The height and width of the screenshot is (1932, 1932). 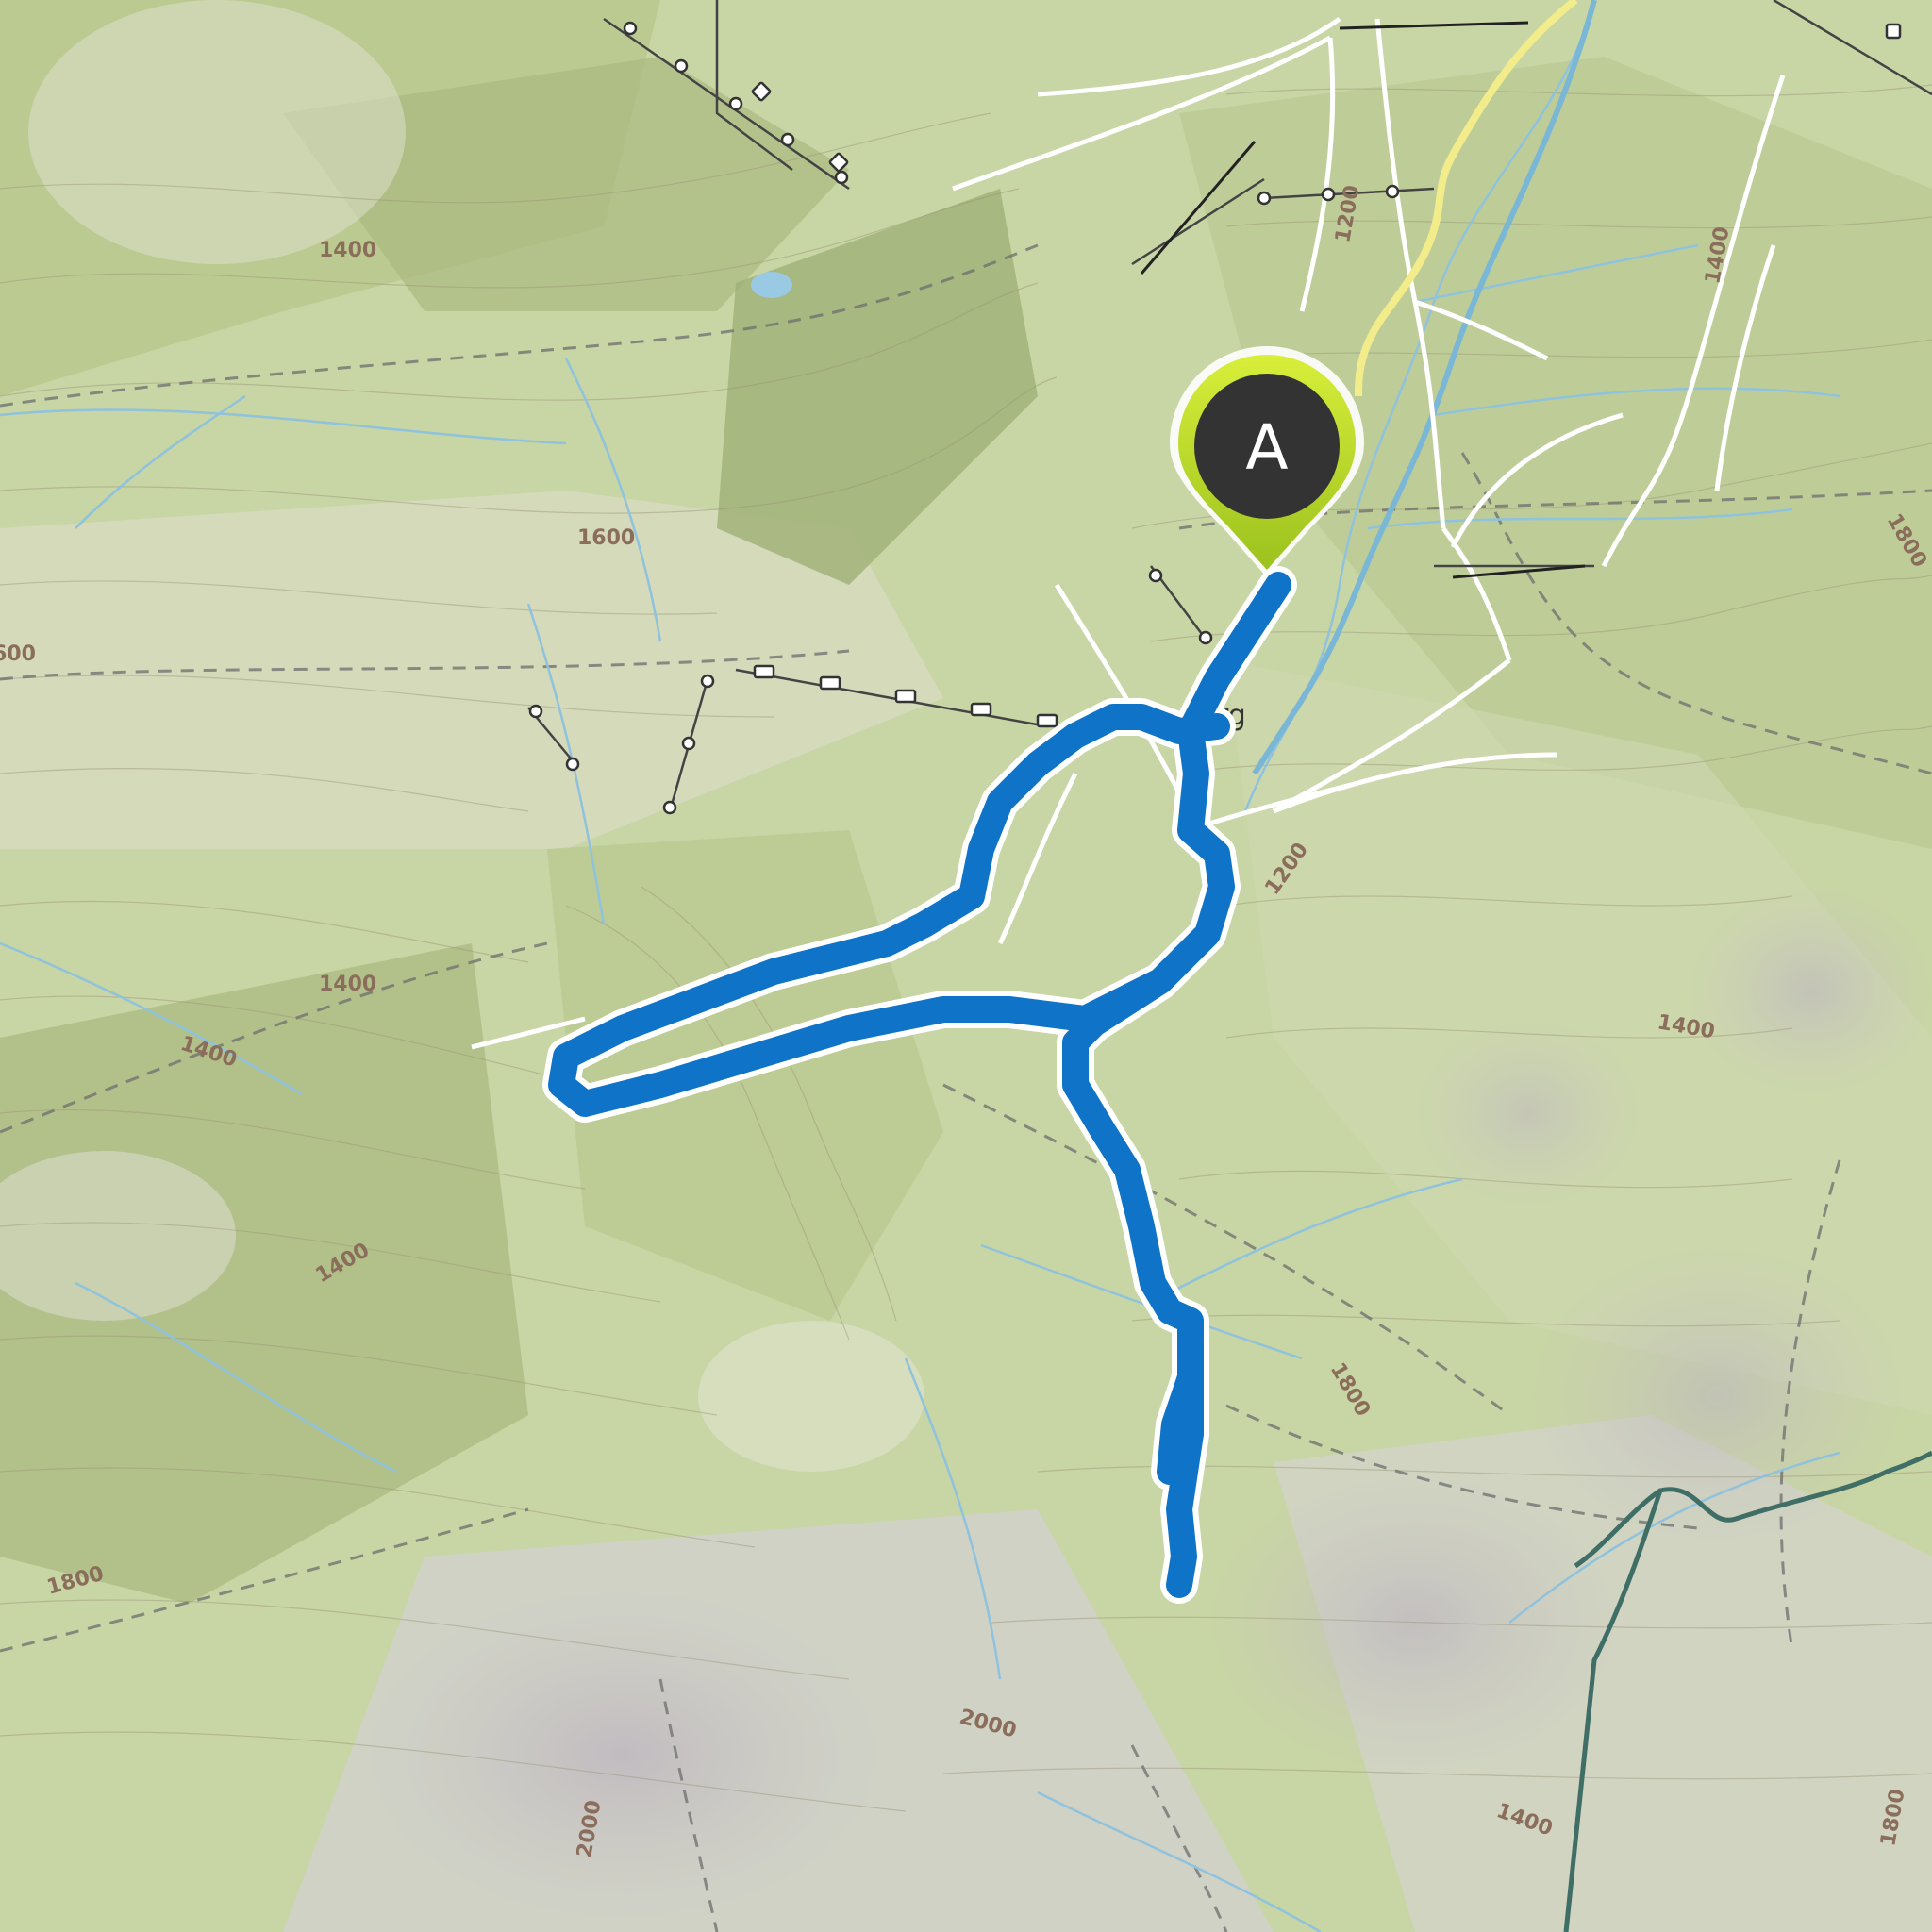 What do you see at coordinates (772, 285) in the screenshot?
I see `lake` at bounding box center [772, 285].